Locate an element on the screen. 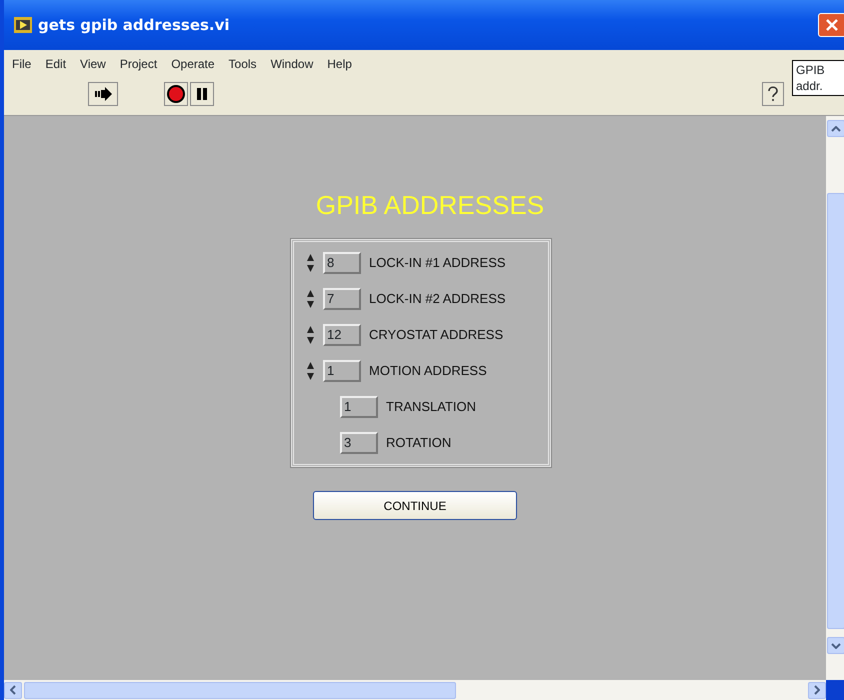 This screenshot has height=700, width=844. numeric-indicator: 1 is located at coordinates (359, 407).